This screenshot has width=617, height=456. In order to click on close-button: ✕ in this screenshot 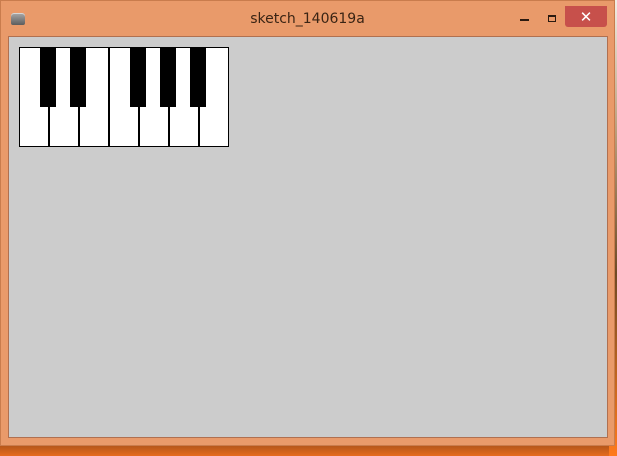, I will do `click(586, 16)`.